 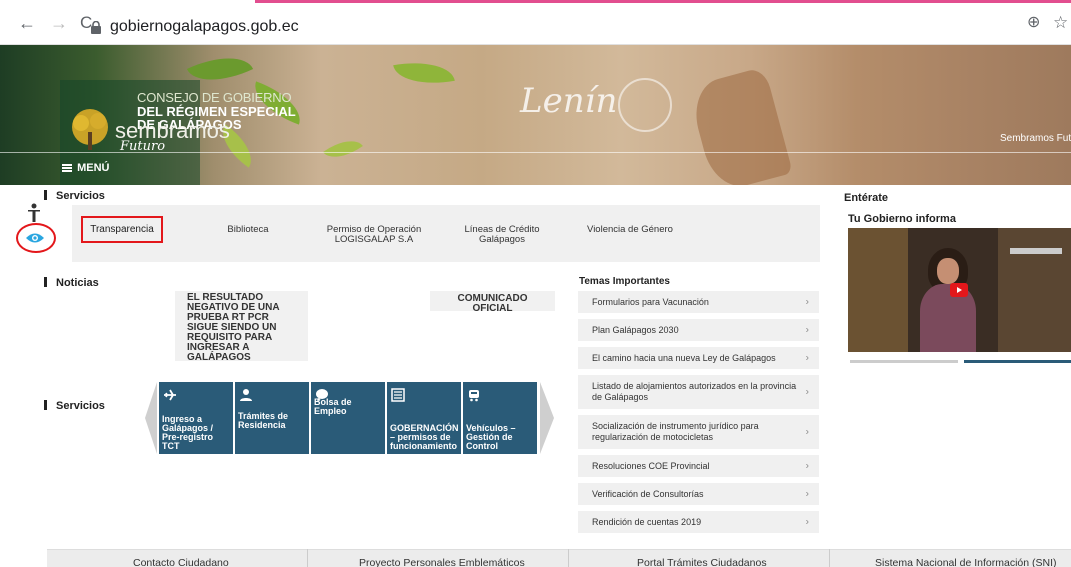 I want to click on footer-link: Sistema Nacional de Información (SNI), so click(x=966, y=562).